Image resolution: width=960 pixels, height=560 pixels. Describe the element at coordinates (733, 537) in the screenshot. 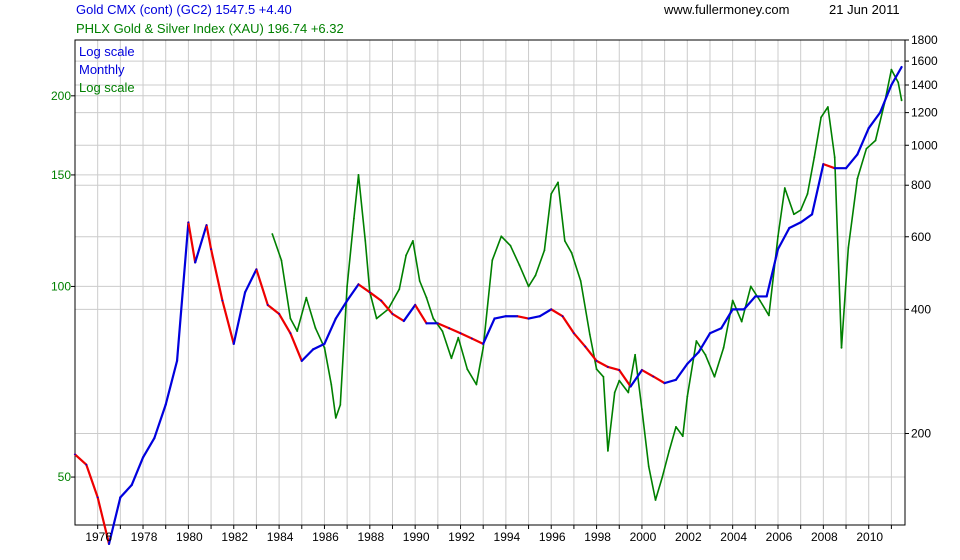

I see `x-tick-label: 2004` at that location.